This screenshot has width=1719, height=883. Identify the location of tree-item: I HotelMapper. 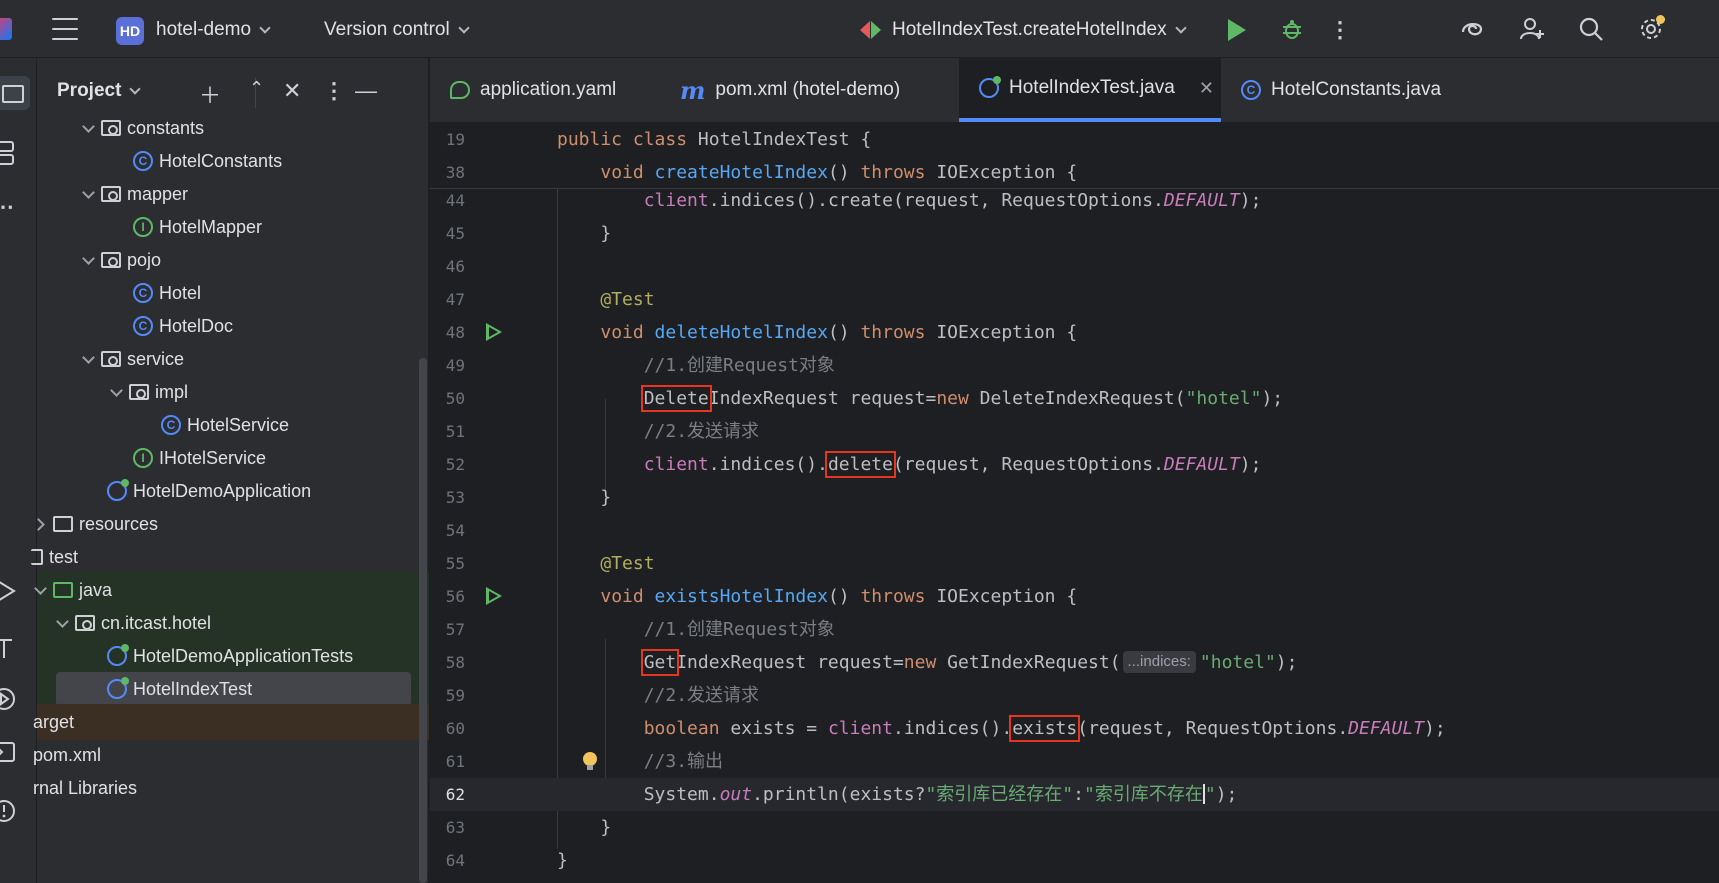
(233, 227).